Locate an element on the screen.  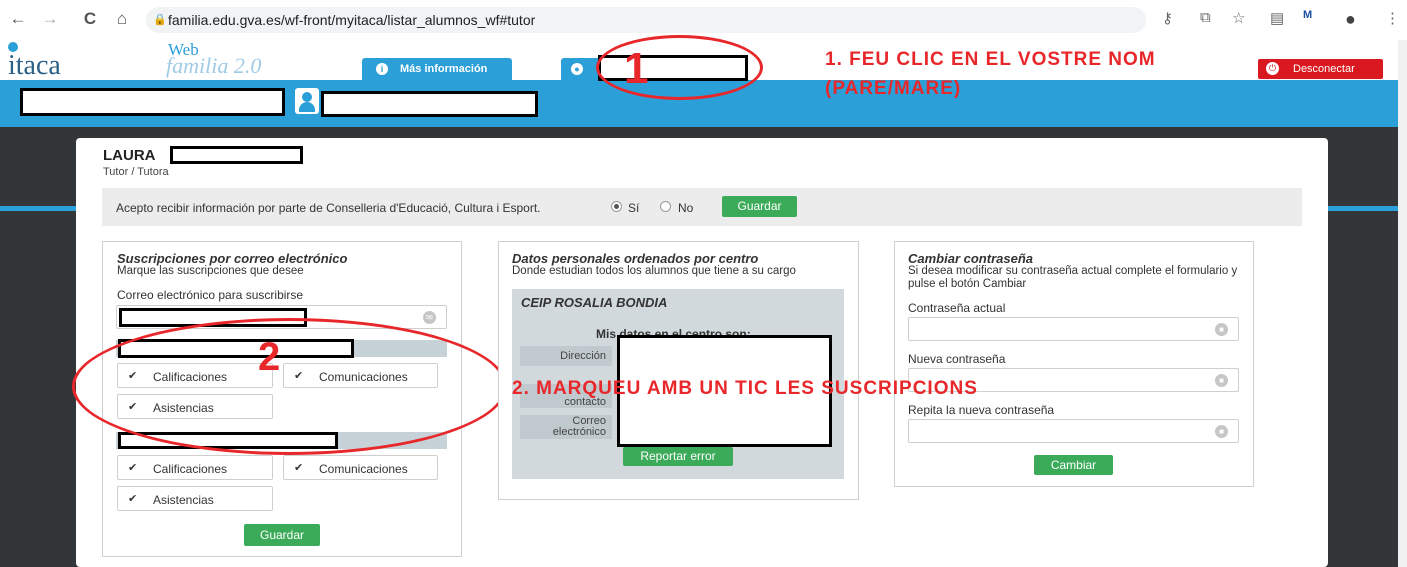
menu-icon: ⋮ is located at coordinates (1392, 18).